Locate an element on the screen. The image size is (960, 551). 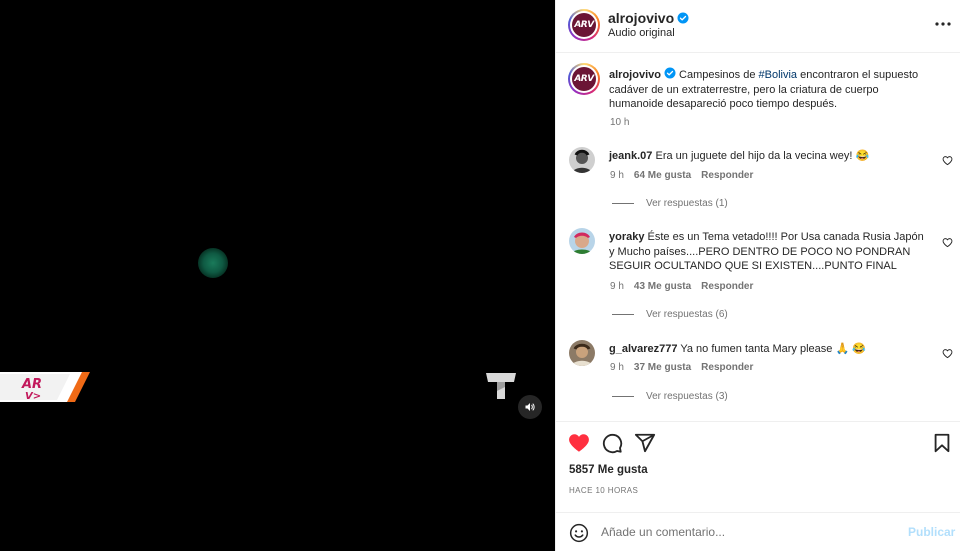
header-username-row: alrojovivo is located at coordinates (648, 18).